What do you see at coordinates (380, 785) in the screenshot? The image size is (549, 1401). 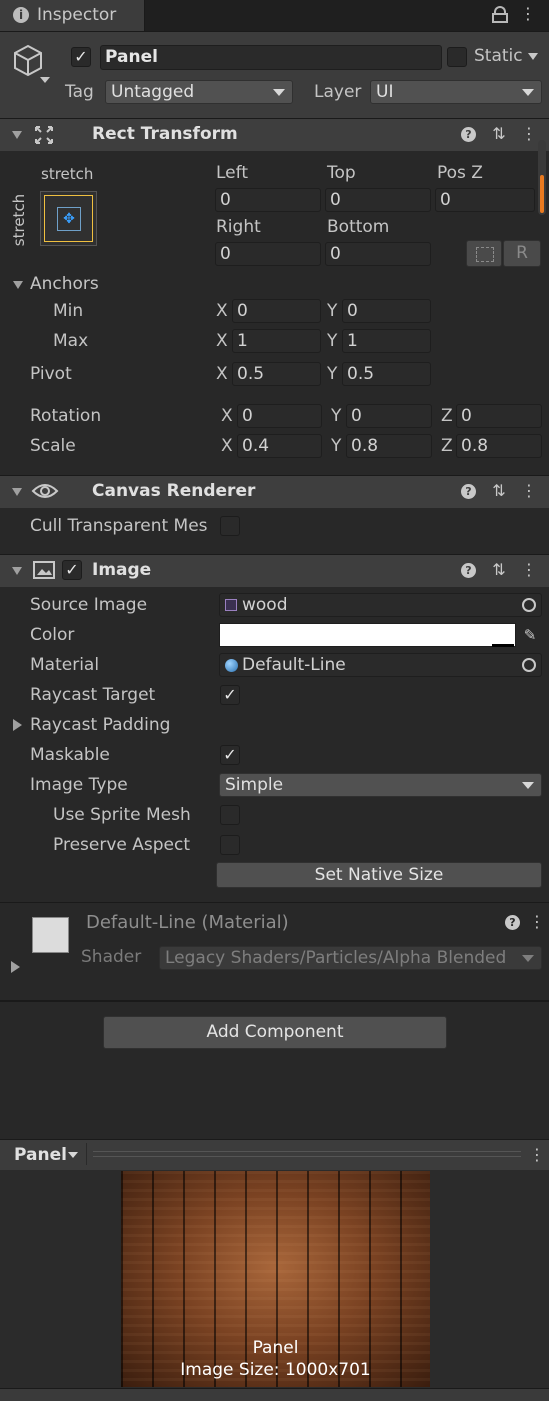 I see `image-type-dropdown: Simple` at bounding box center [380, 785].